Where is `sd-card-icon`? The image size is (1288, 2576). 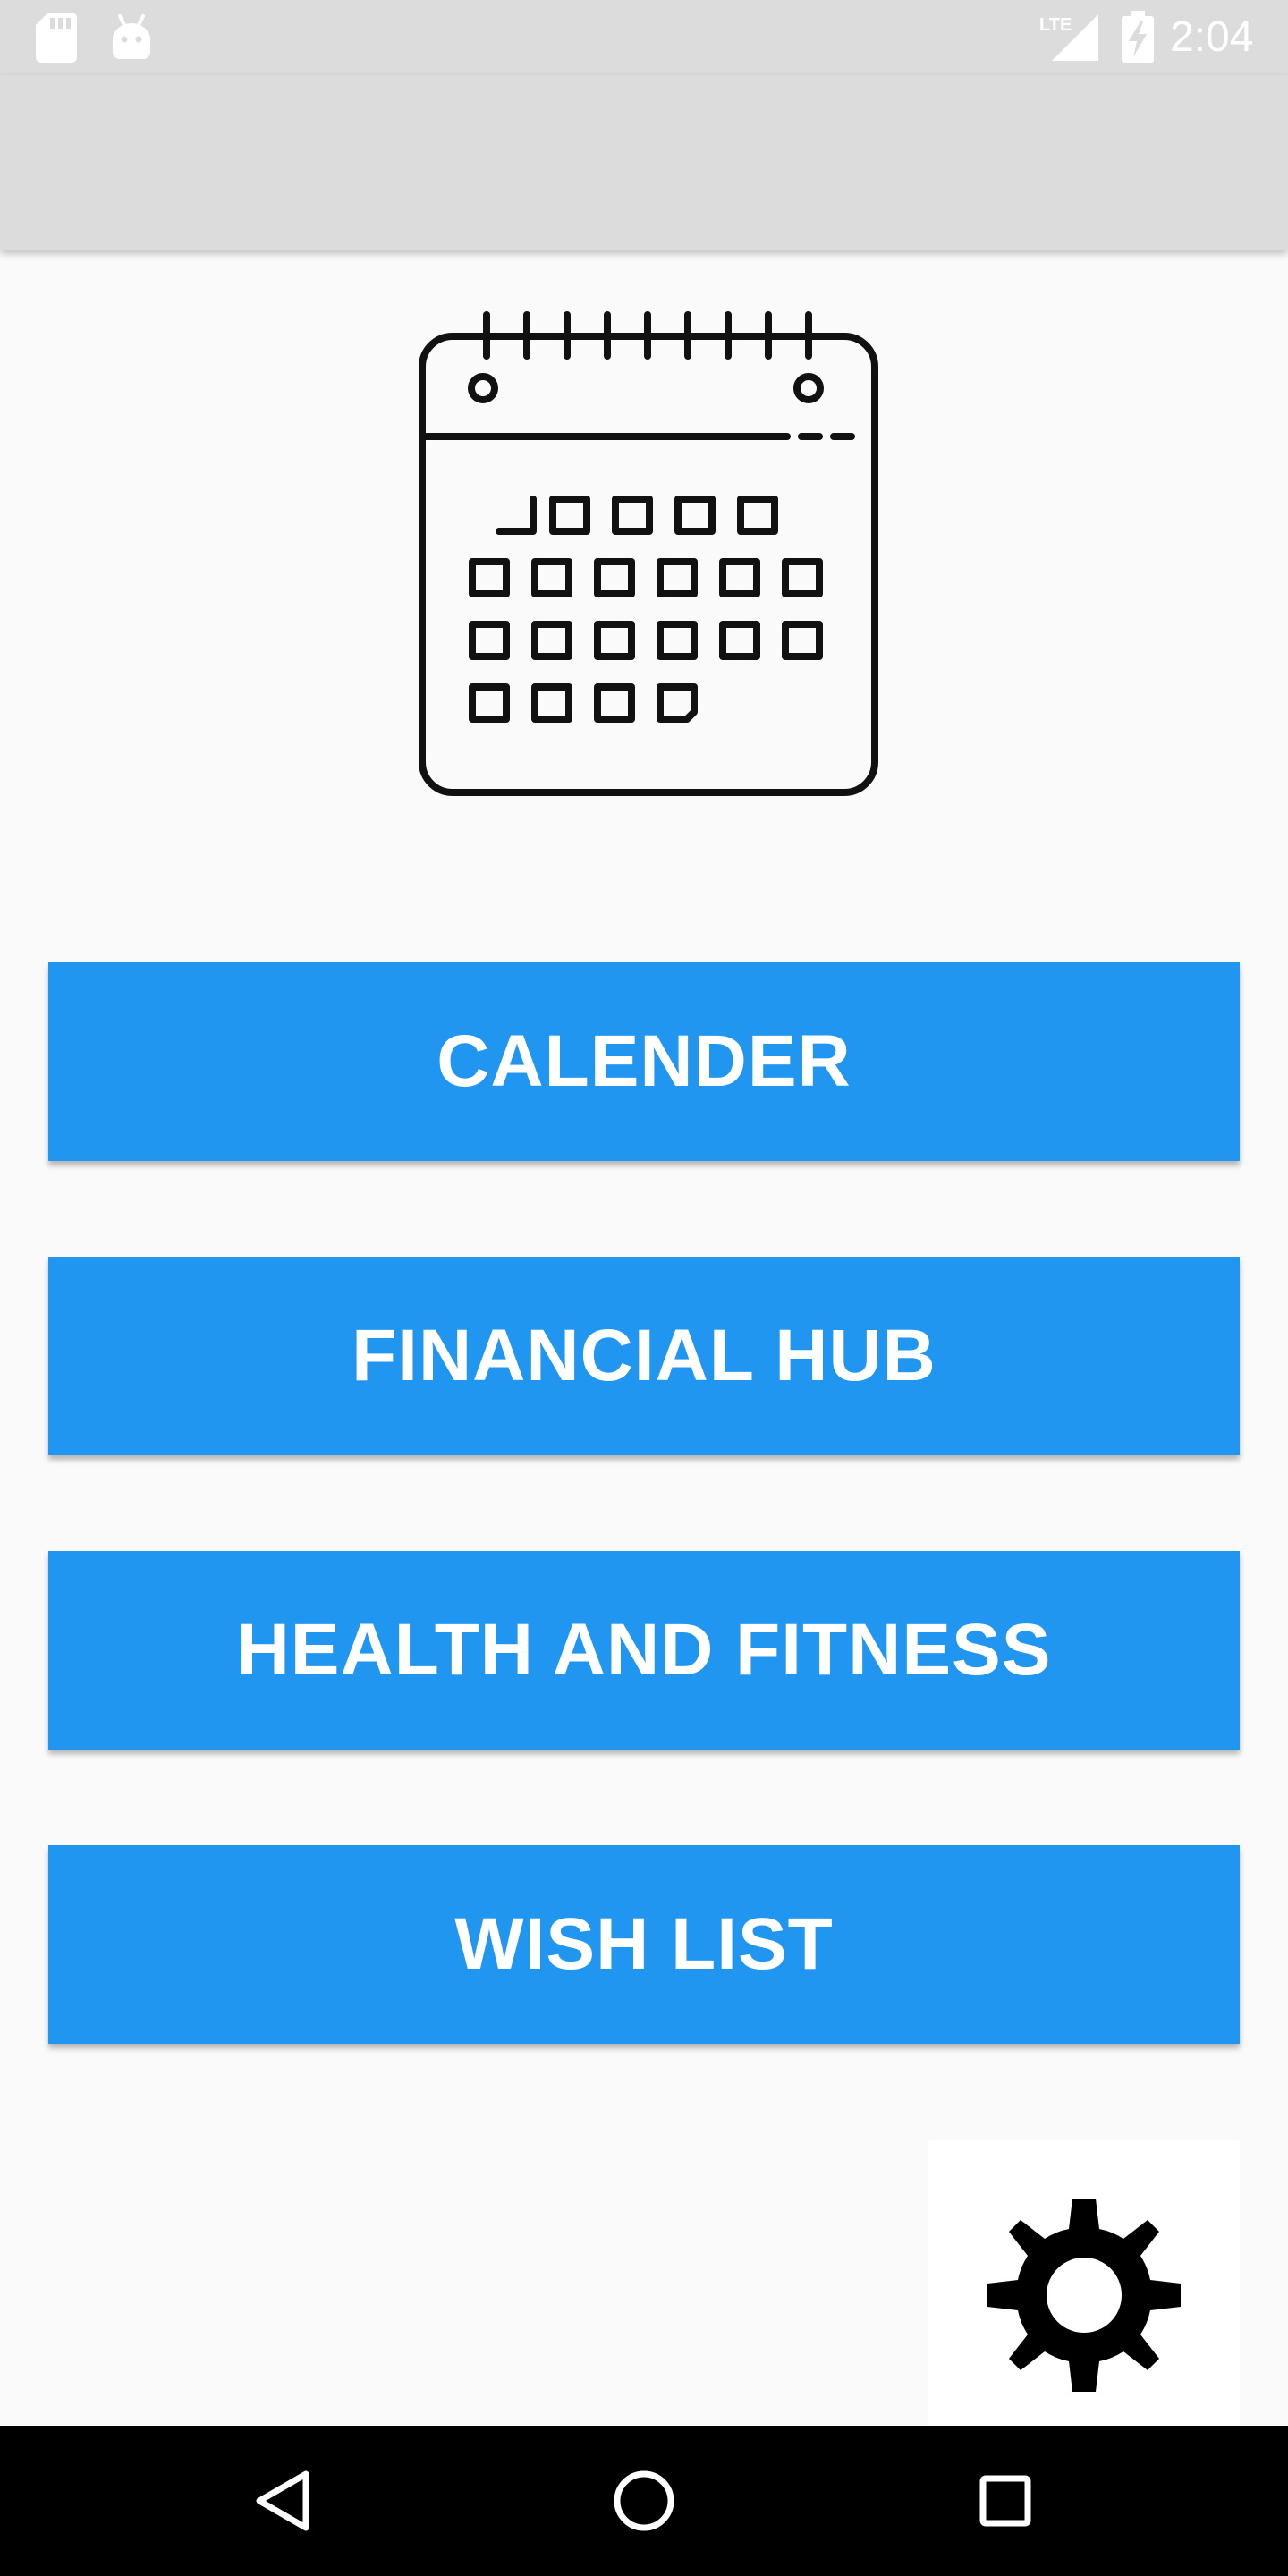 sd-card-icon is located at coordinates (56, 38).